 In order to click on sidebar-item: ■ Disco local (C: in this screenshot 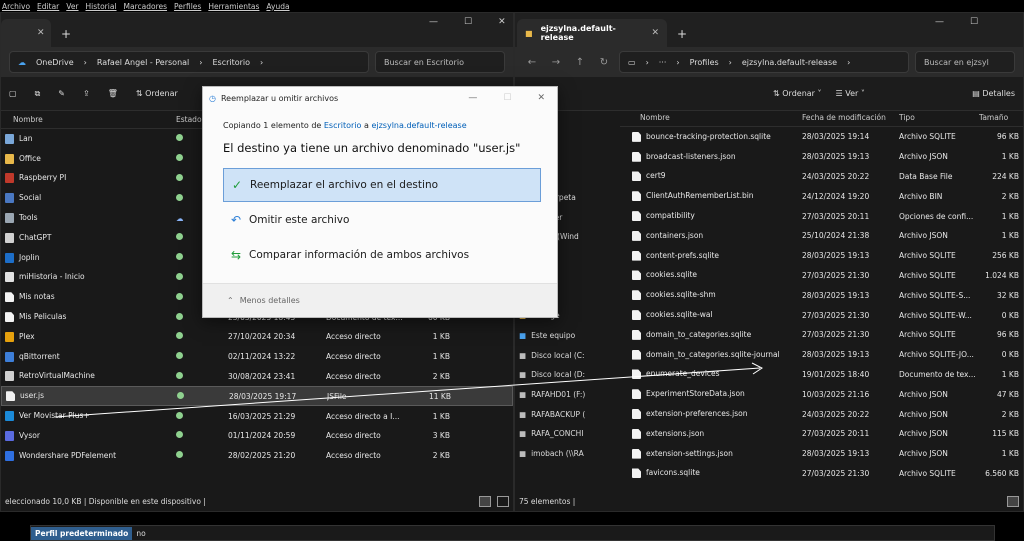, I will do `click(567, 355)`.